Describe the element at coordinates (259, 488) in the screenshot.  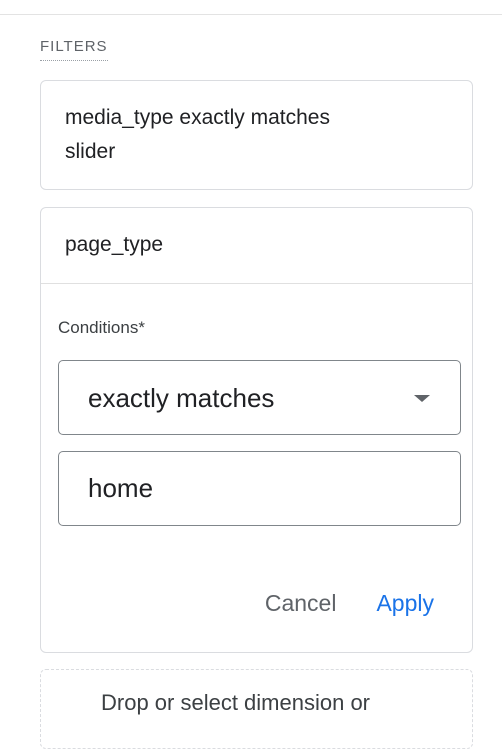
I see `condition-value-input` at that location.